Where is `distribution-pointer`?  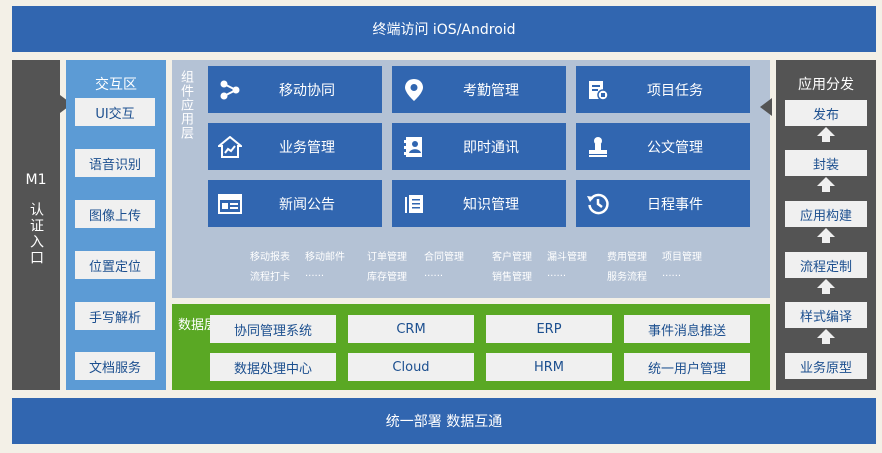 distribution-pointer is located at coordinates (766, 107).